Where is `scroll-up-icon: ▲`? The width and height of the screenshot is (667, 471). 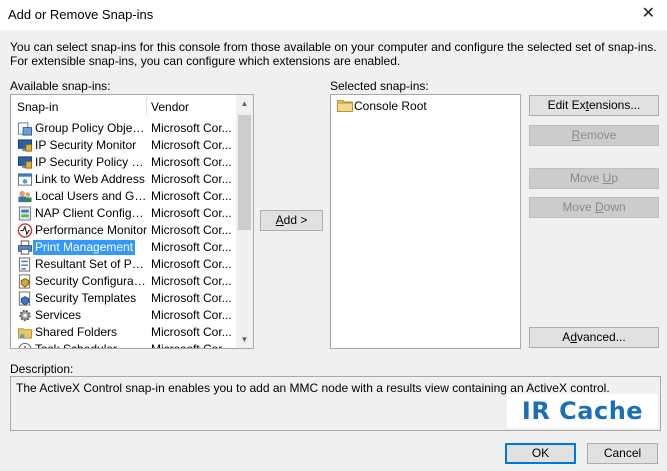 scroll-up-icon: ▲ is located at coordinates (244, 103).